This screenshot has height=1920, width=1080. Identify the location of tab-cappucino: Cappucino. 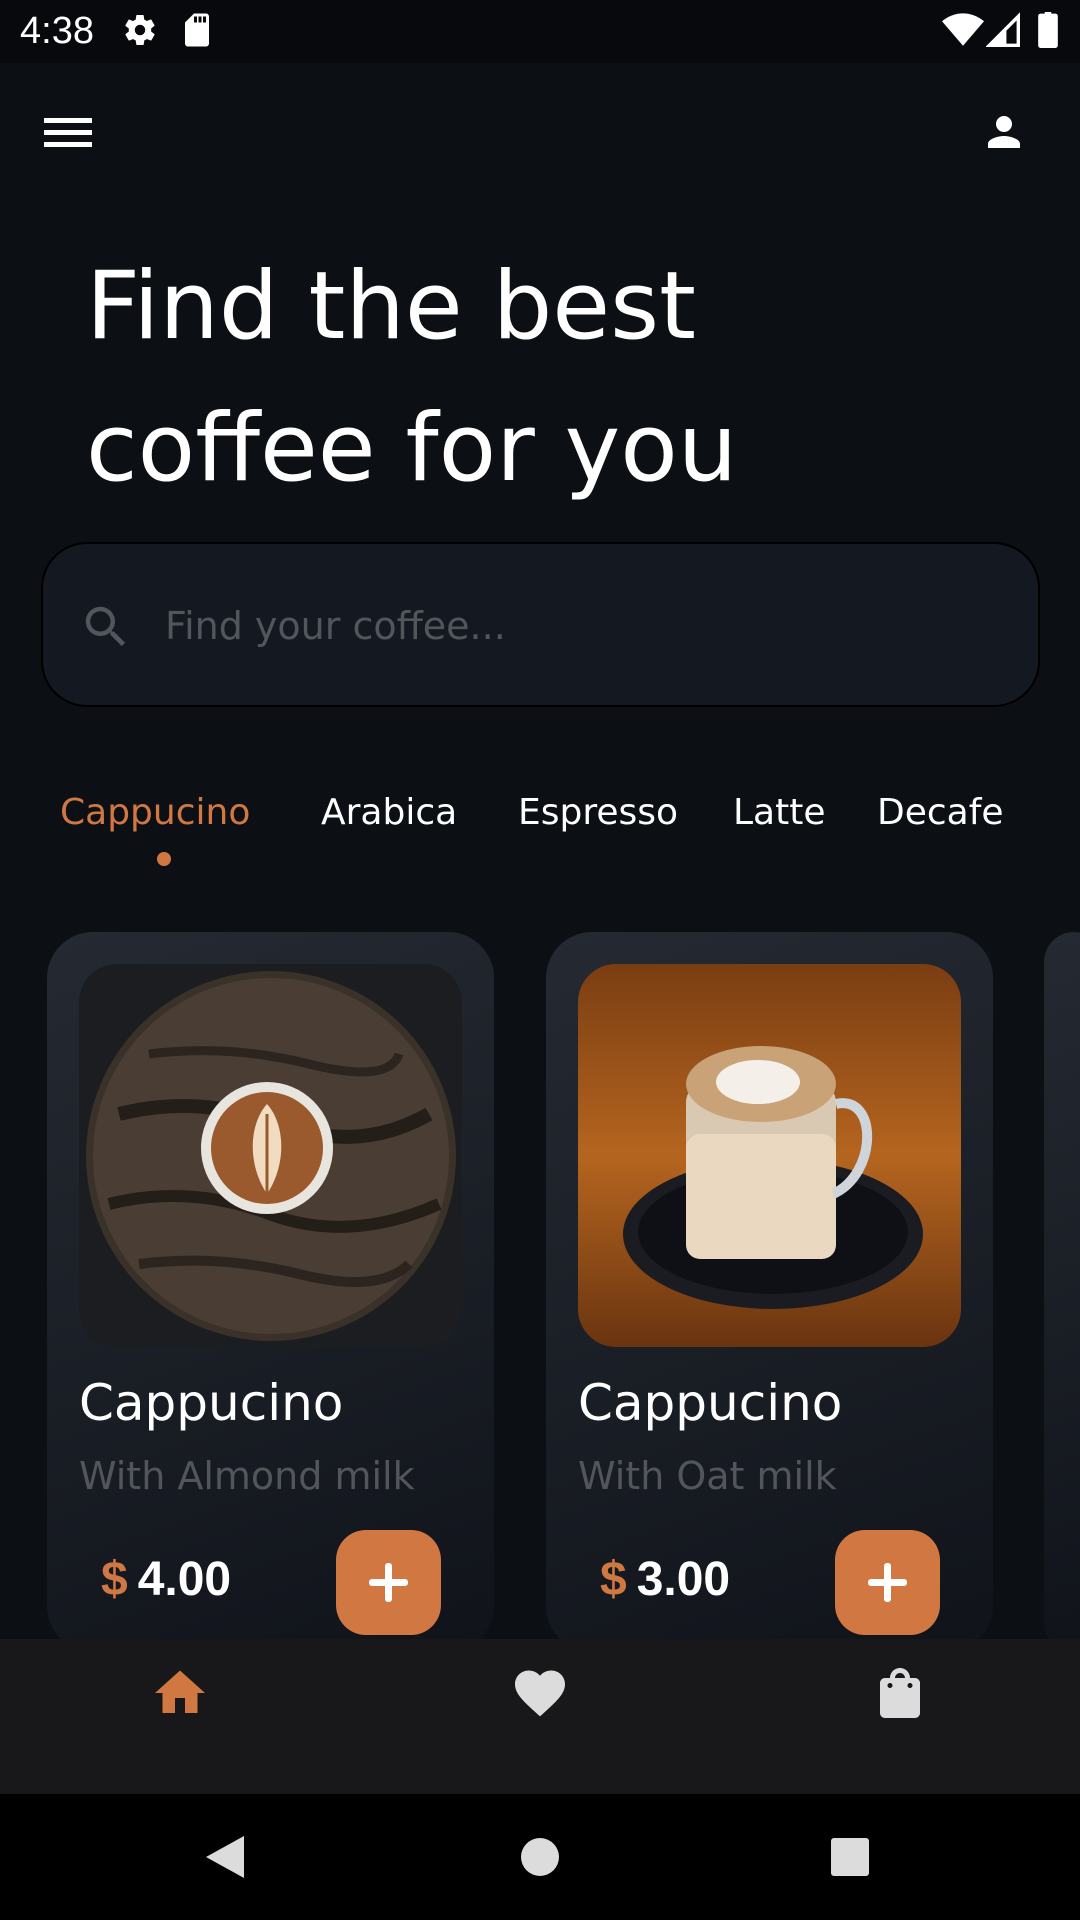
(155, 813).